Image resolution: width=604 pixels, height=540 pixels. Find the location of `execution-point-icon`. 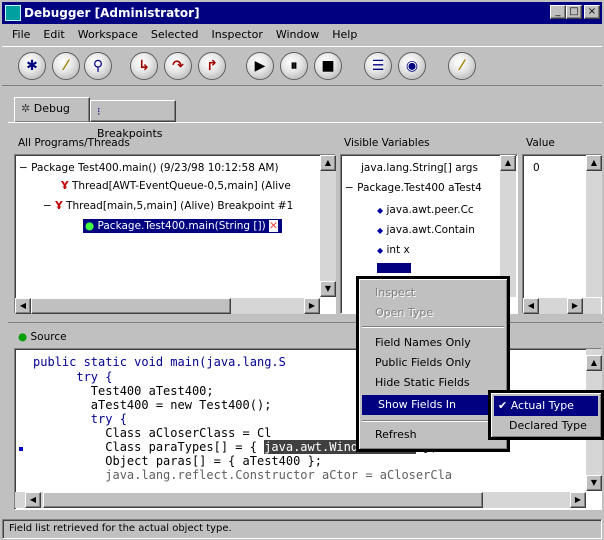

execution-point-icon is located at coordinates (21, 449).